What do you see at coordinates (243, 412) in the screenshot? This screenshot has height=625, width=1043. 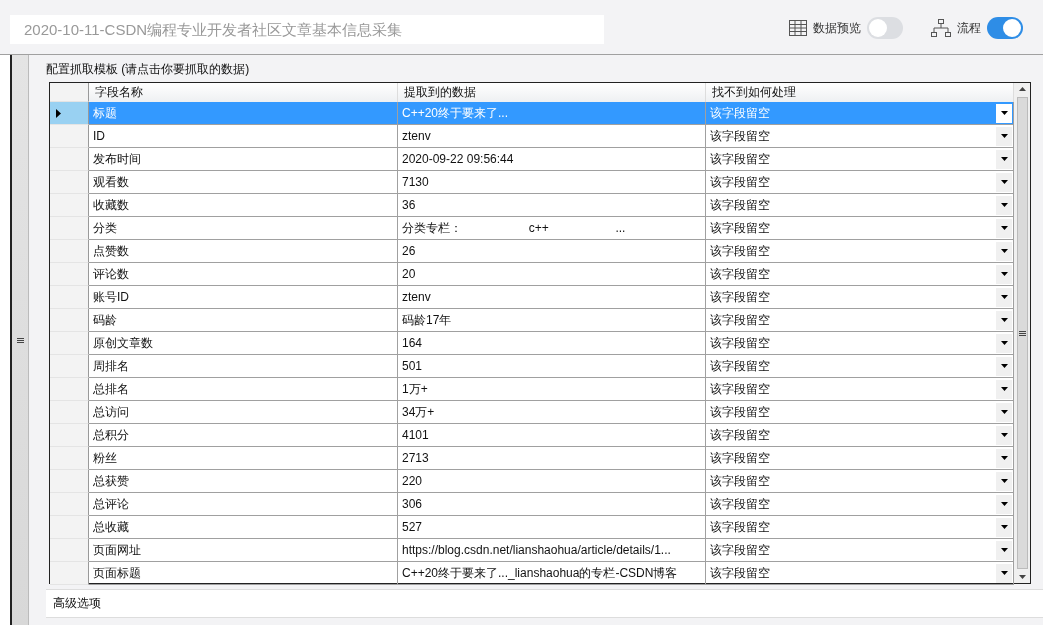 I see `table-cell: 总访问` at bounding box center [243, 412].